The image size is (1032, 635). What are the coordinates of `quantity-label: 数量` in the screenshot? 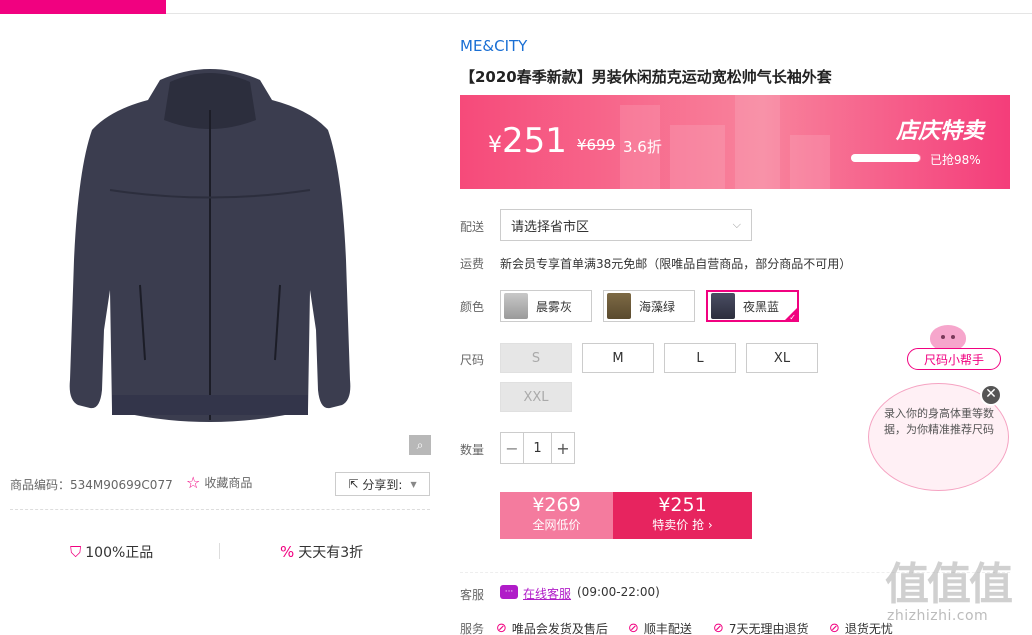 It's located at (472, 450).